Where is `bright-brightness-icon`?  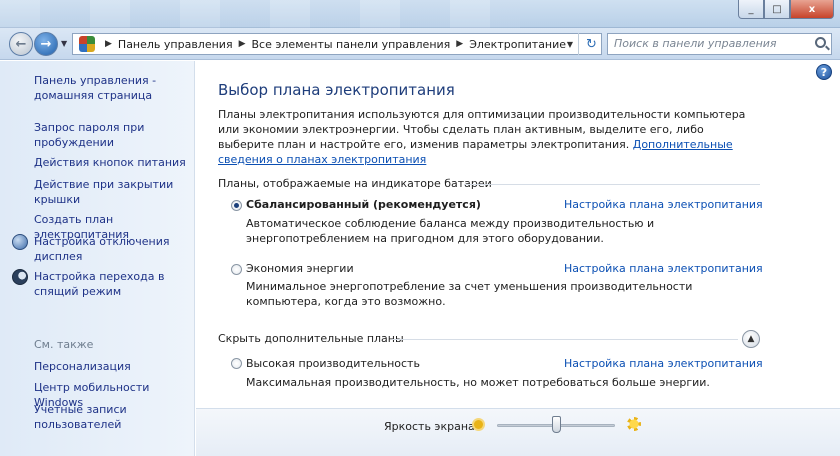
bright-brightness-icon is located at coordinates (634, 424).